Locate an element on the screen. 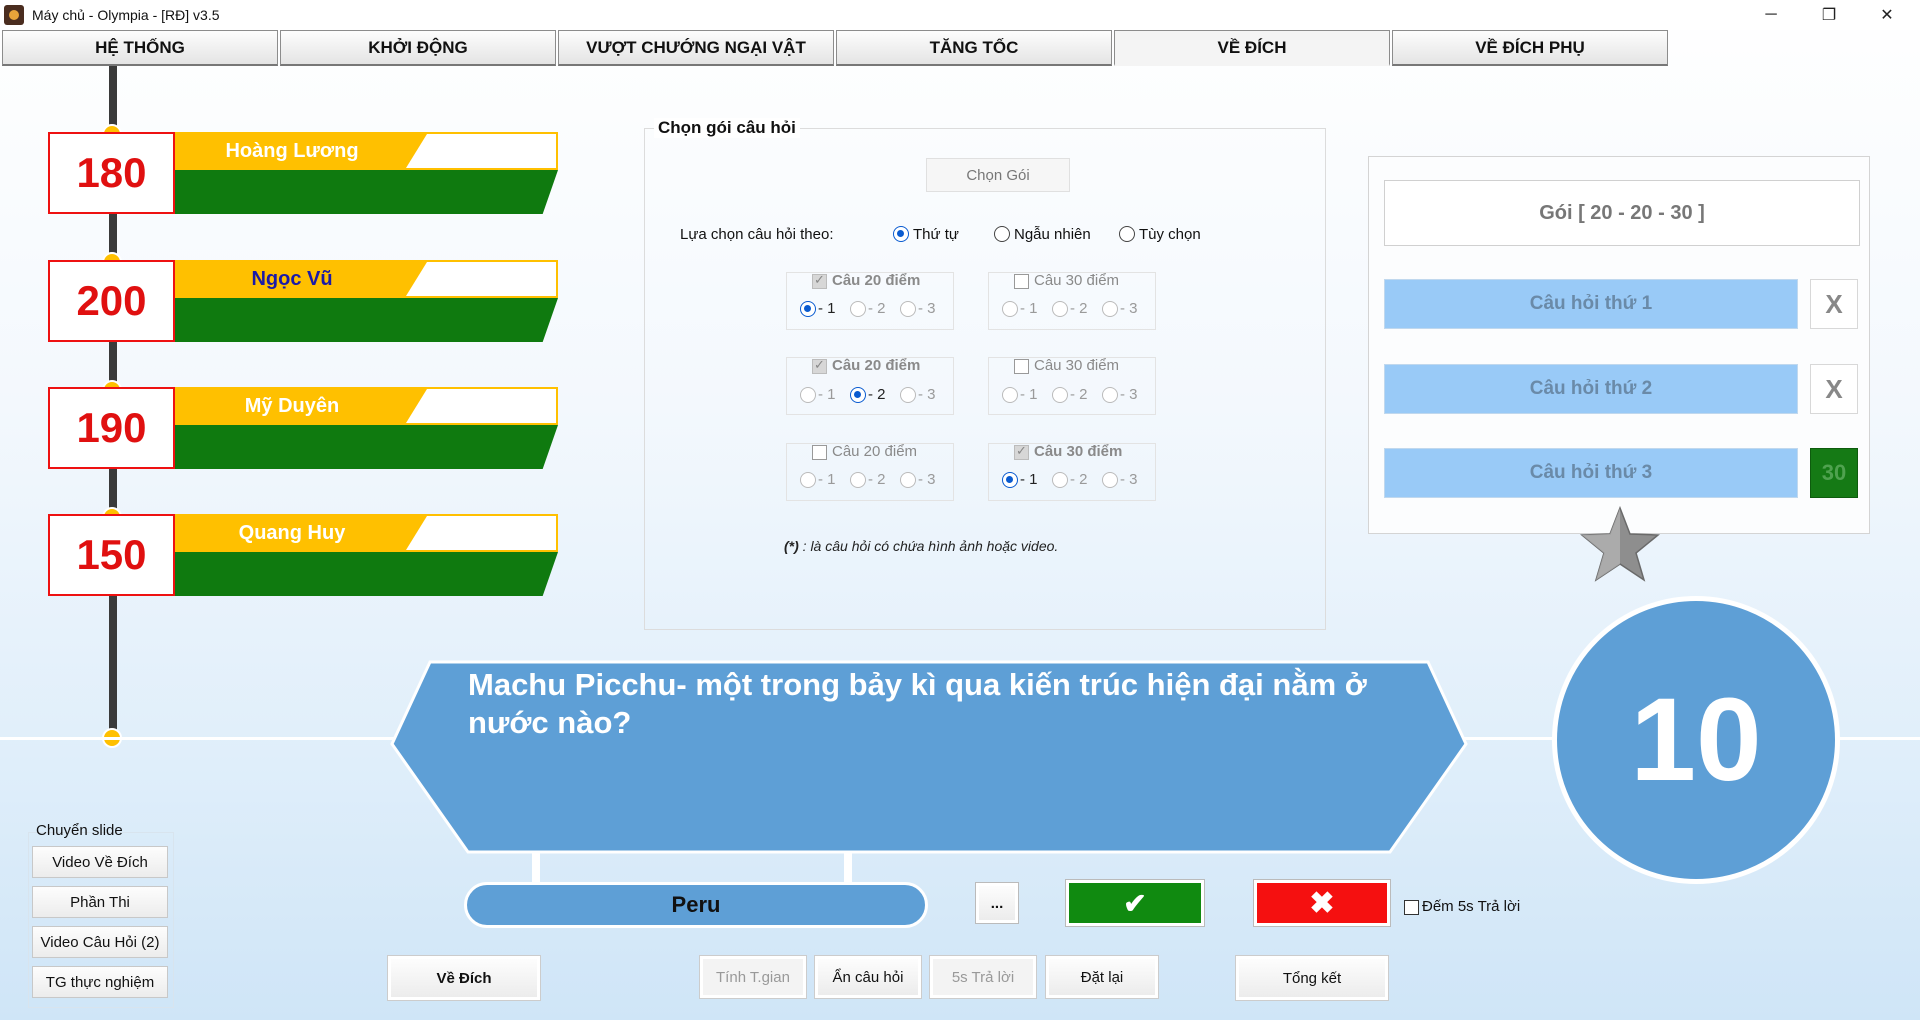 Image resolution: width=1920 pixels, height=1020 pixels. q20-row3-opt1 is located at coordinates (808, 480).